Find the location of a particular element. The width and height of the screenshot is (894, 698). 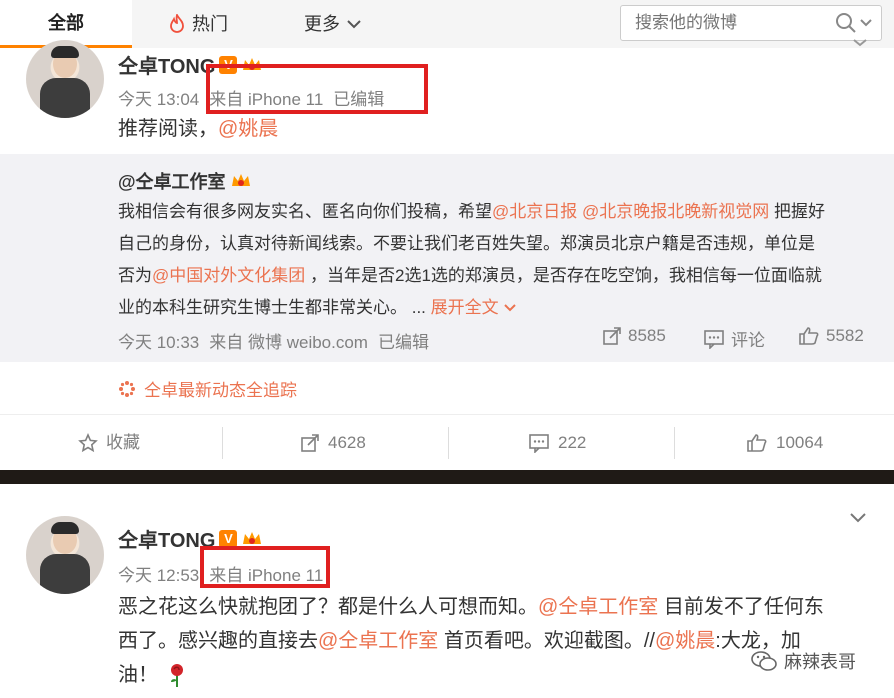

repost-text-line: 我相信会有很多网友实名、匿名向你们投稿，希望 is located at coordinates (305, 211).